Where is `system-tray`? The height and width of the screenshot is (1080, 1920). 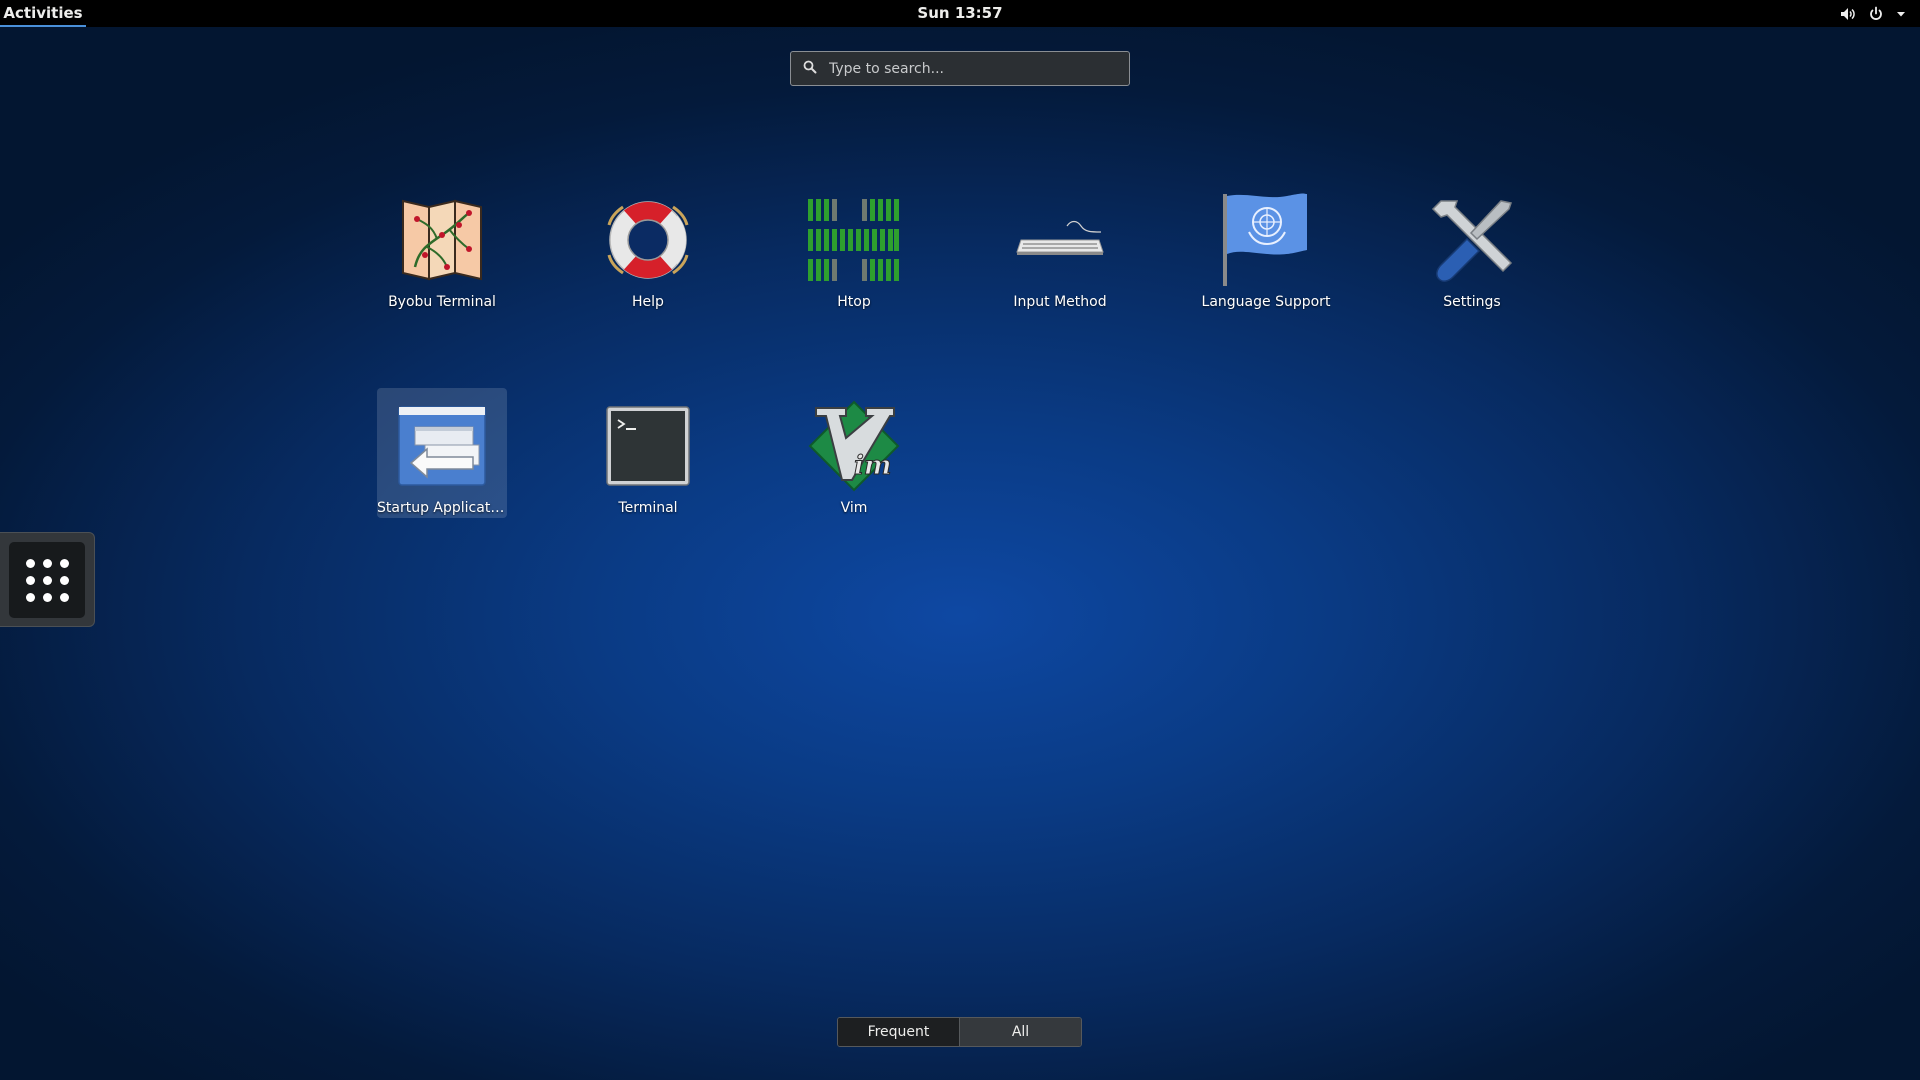
system-tray is located at coordinates (1873, 13).